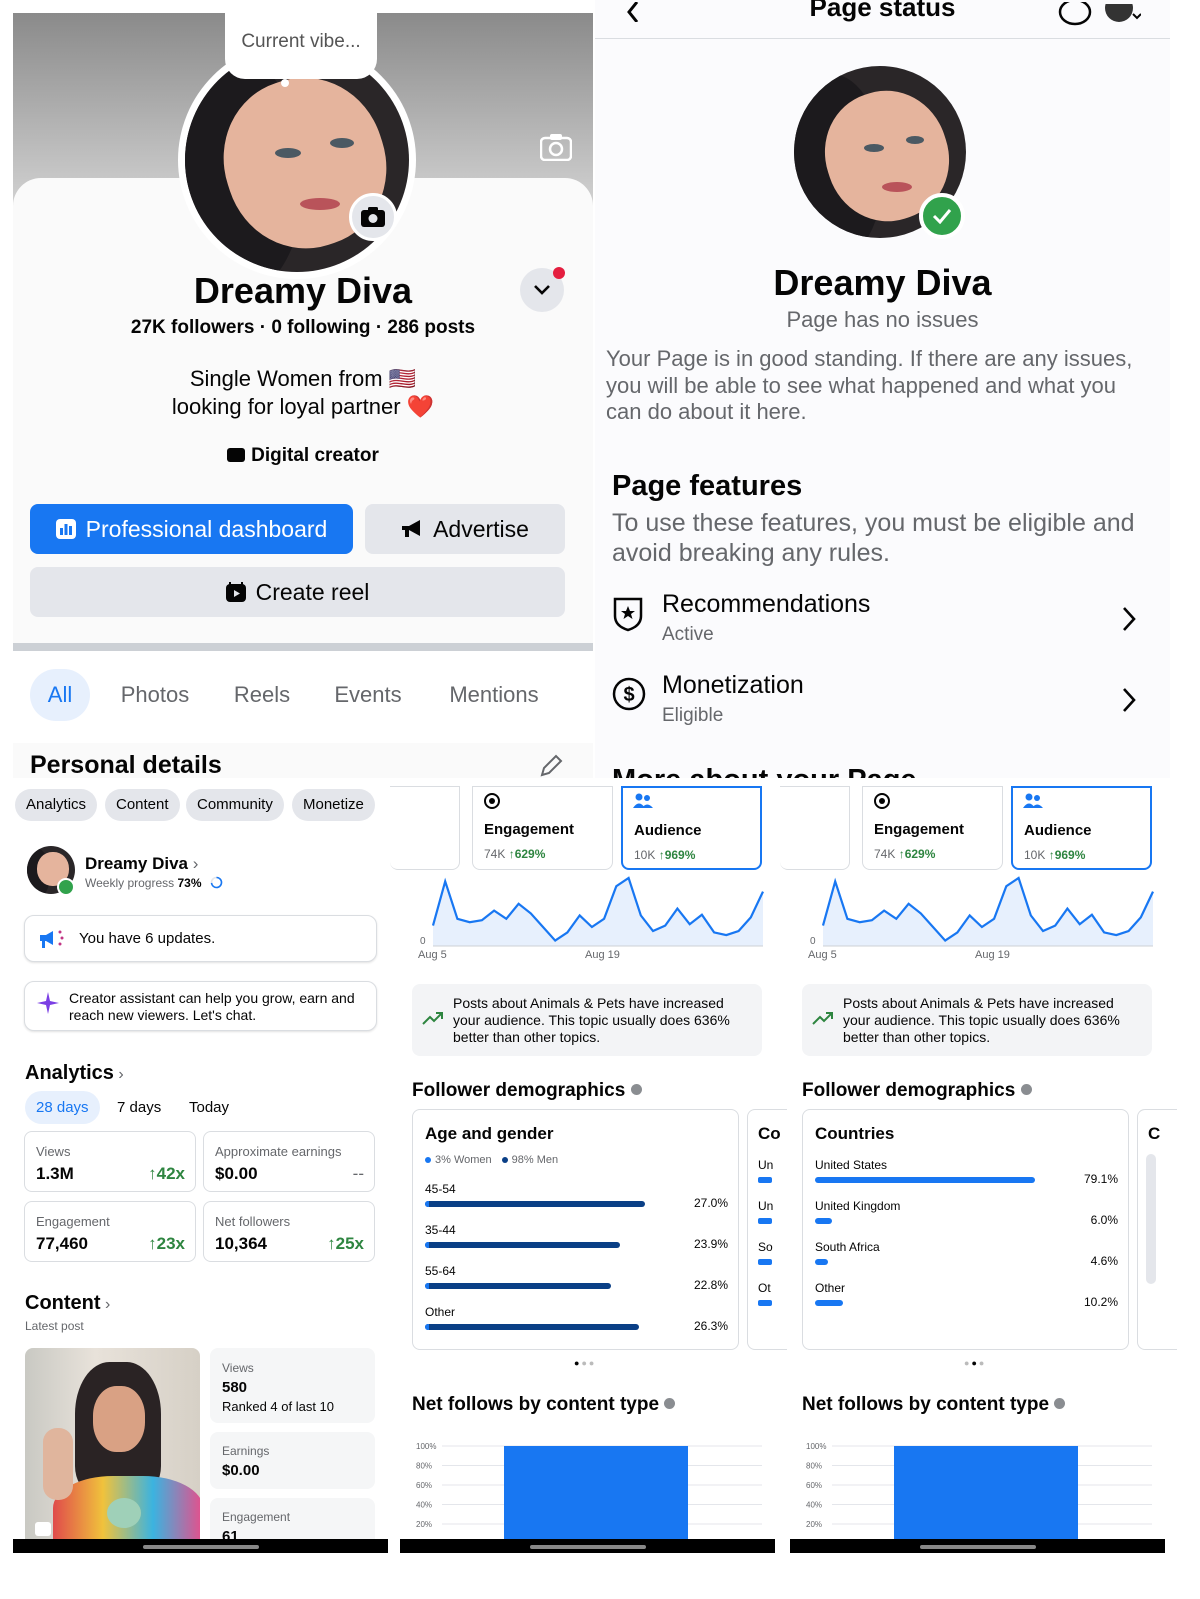  What do you see at coordinates (285, 83) in the screenshot?
I see `vibe-dot` at bounding box center [285, 83].